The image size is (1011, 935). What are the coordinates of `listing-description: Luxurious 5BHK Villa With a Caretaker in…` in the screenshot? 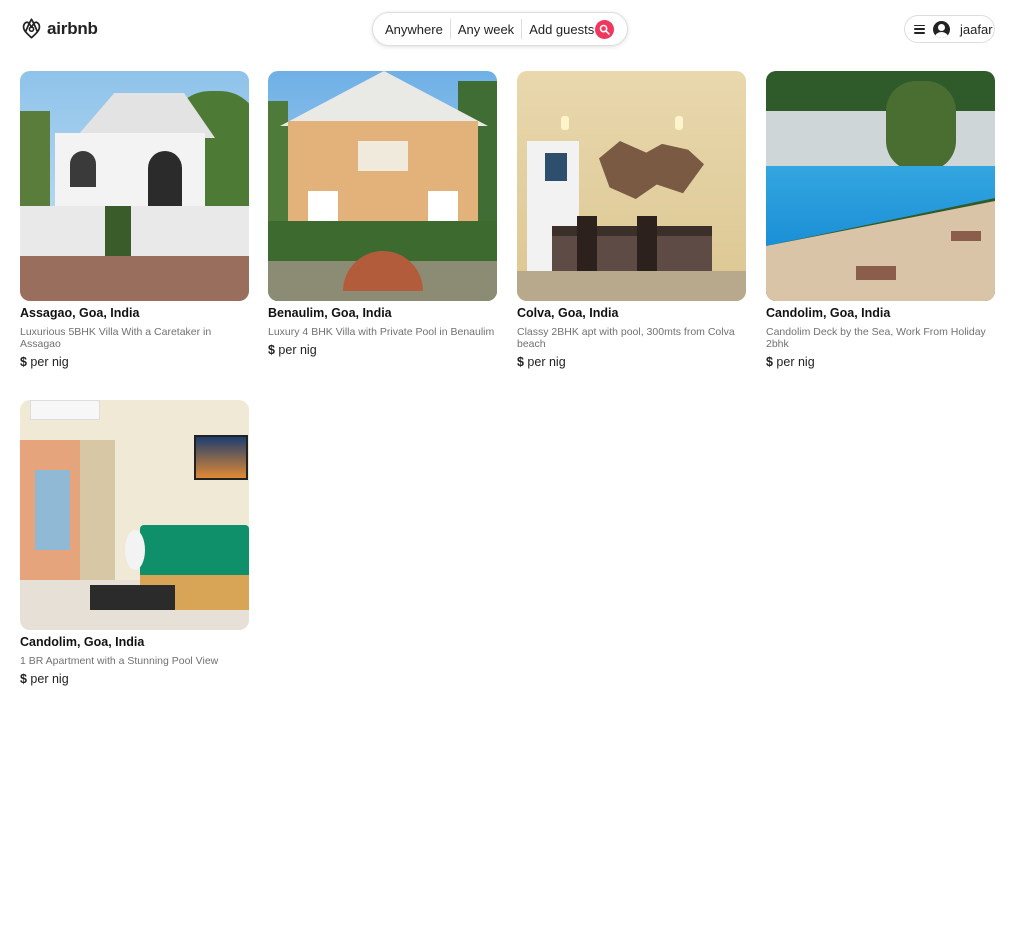 It's located at (116, 338).